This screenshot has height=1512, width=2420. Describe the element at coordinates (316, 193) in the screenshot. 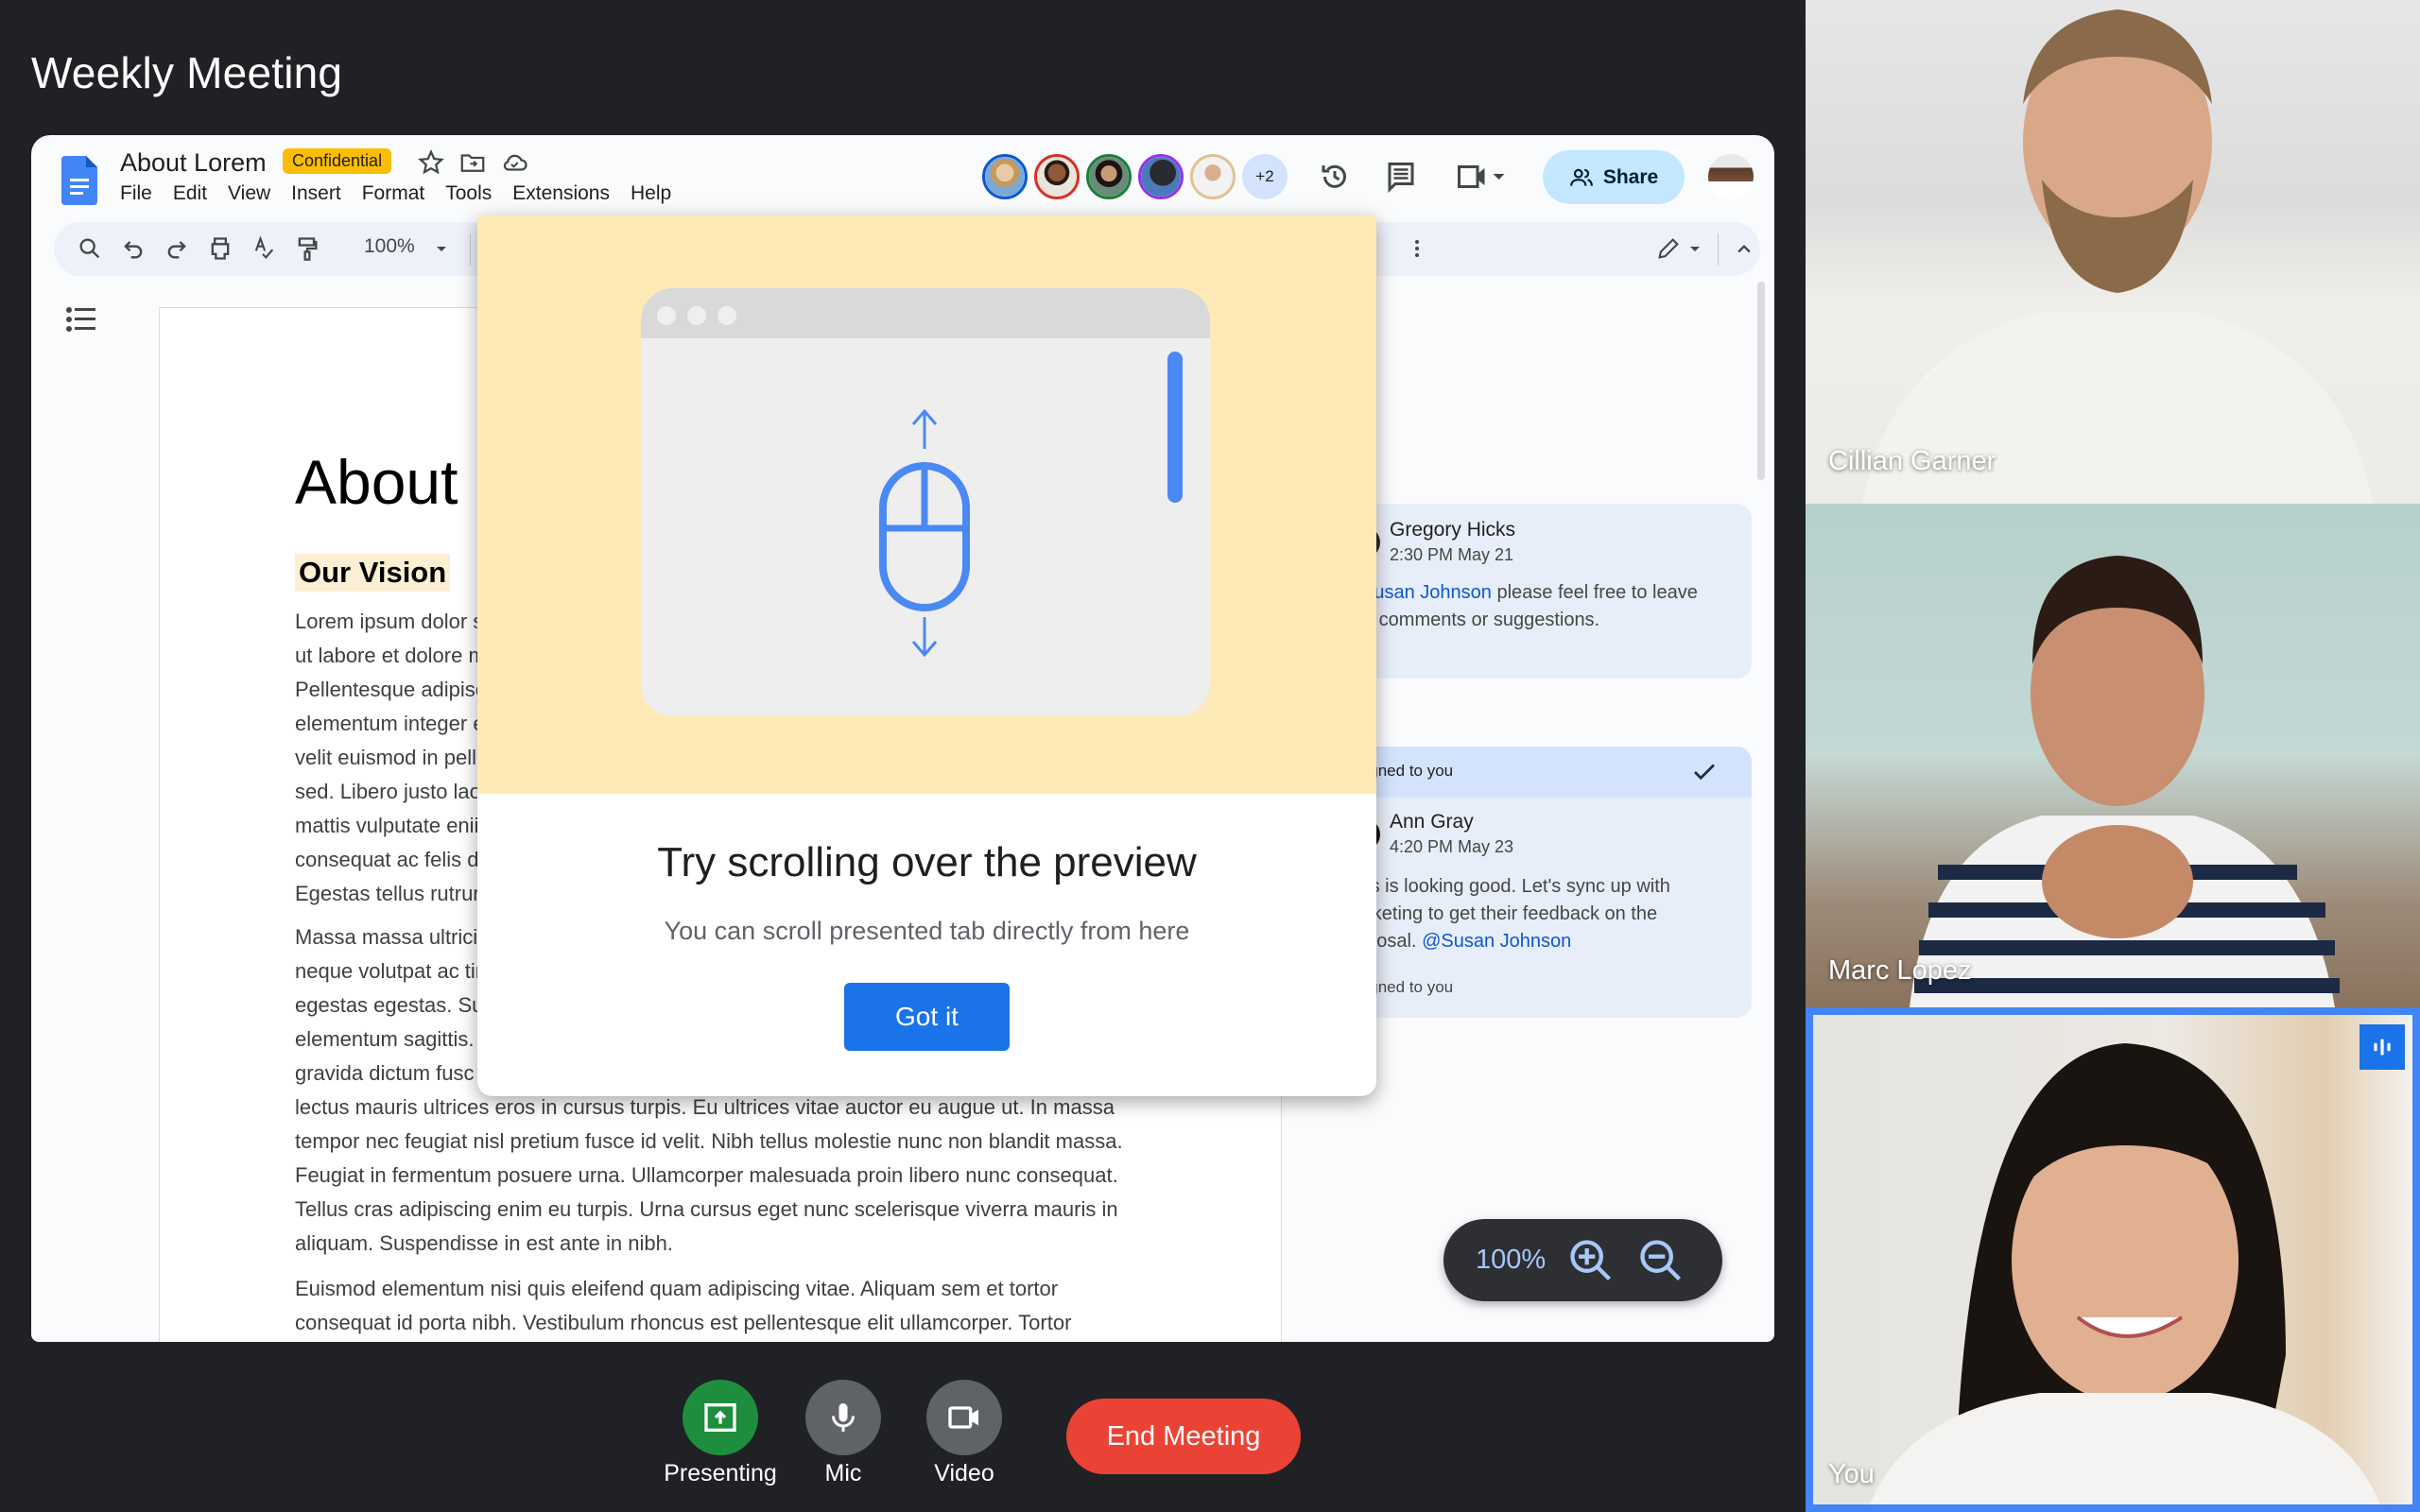

I see `menu-insert: Insert` at that location.